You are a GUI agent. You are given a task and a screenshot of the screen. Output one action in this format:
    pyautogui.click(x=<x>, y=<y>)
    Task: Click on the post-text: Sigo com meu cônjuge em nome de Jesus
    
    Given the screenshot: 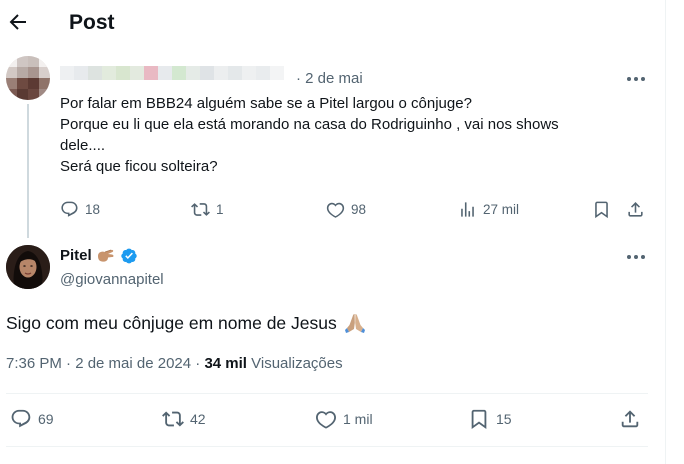 What is the action you would take?
    pyautogui.click(x=186, y=323)
    